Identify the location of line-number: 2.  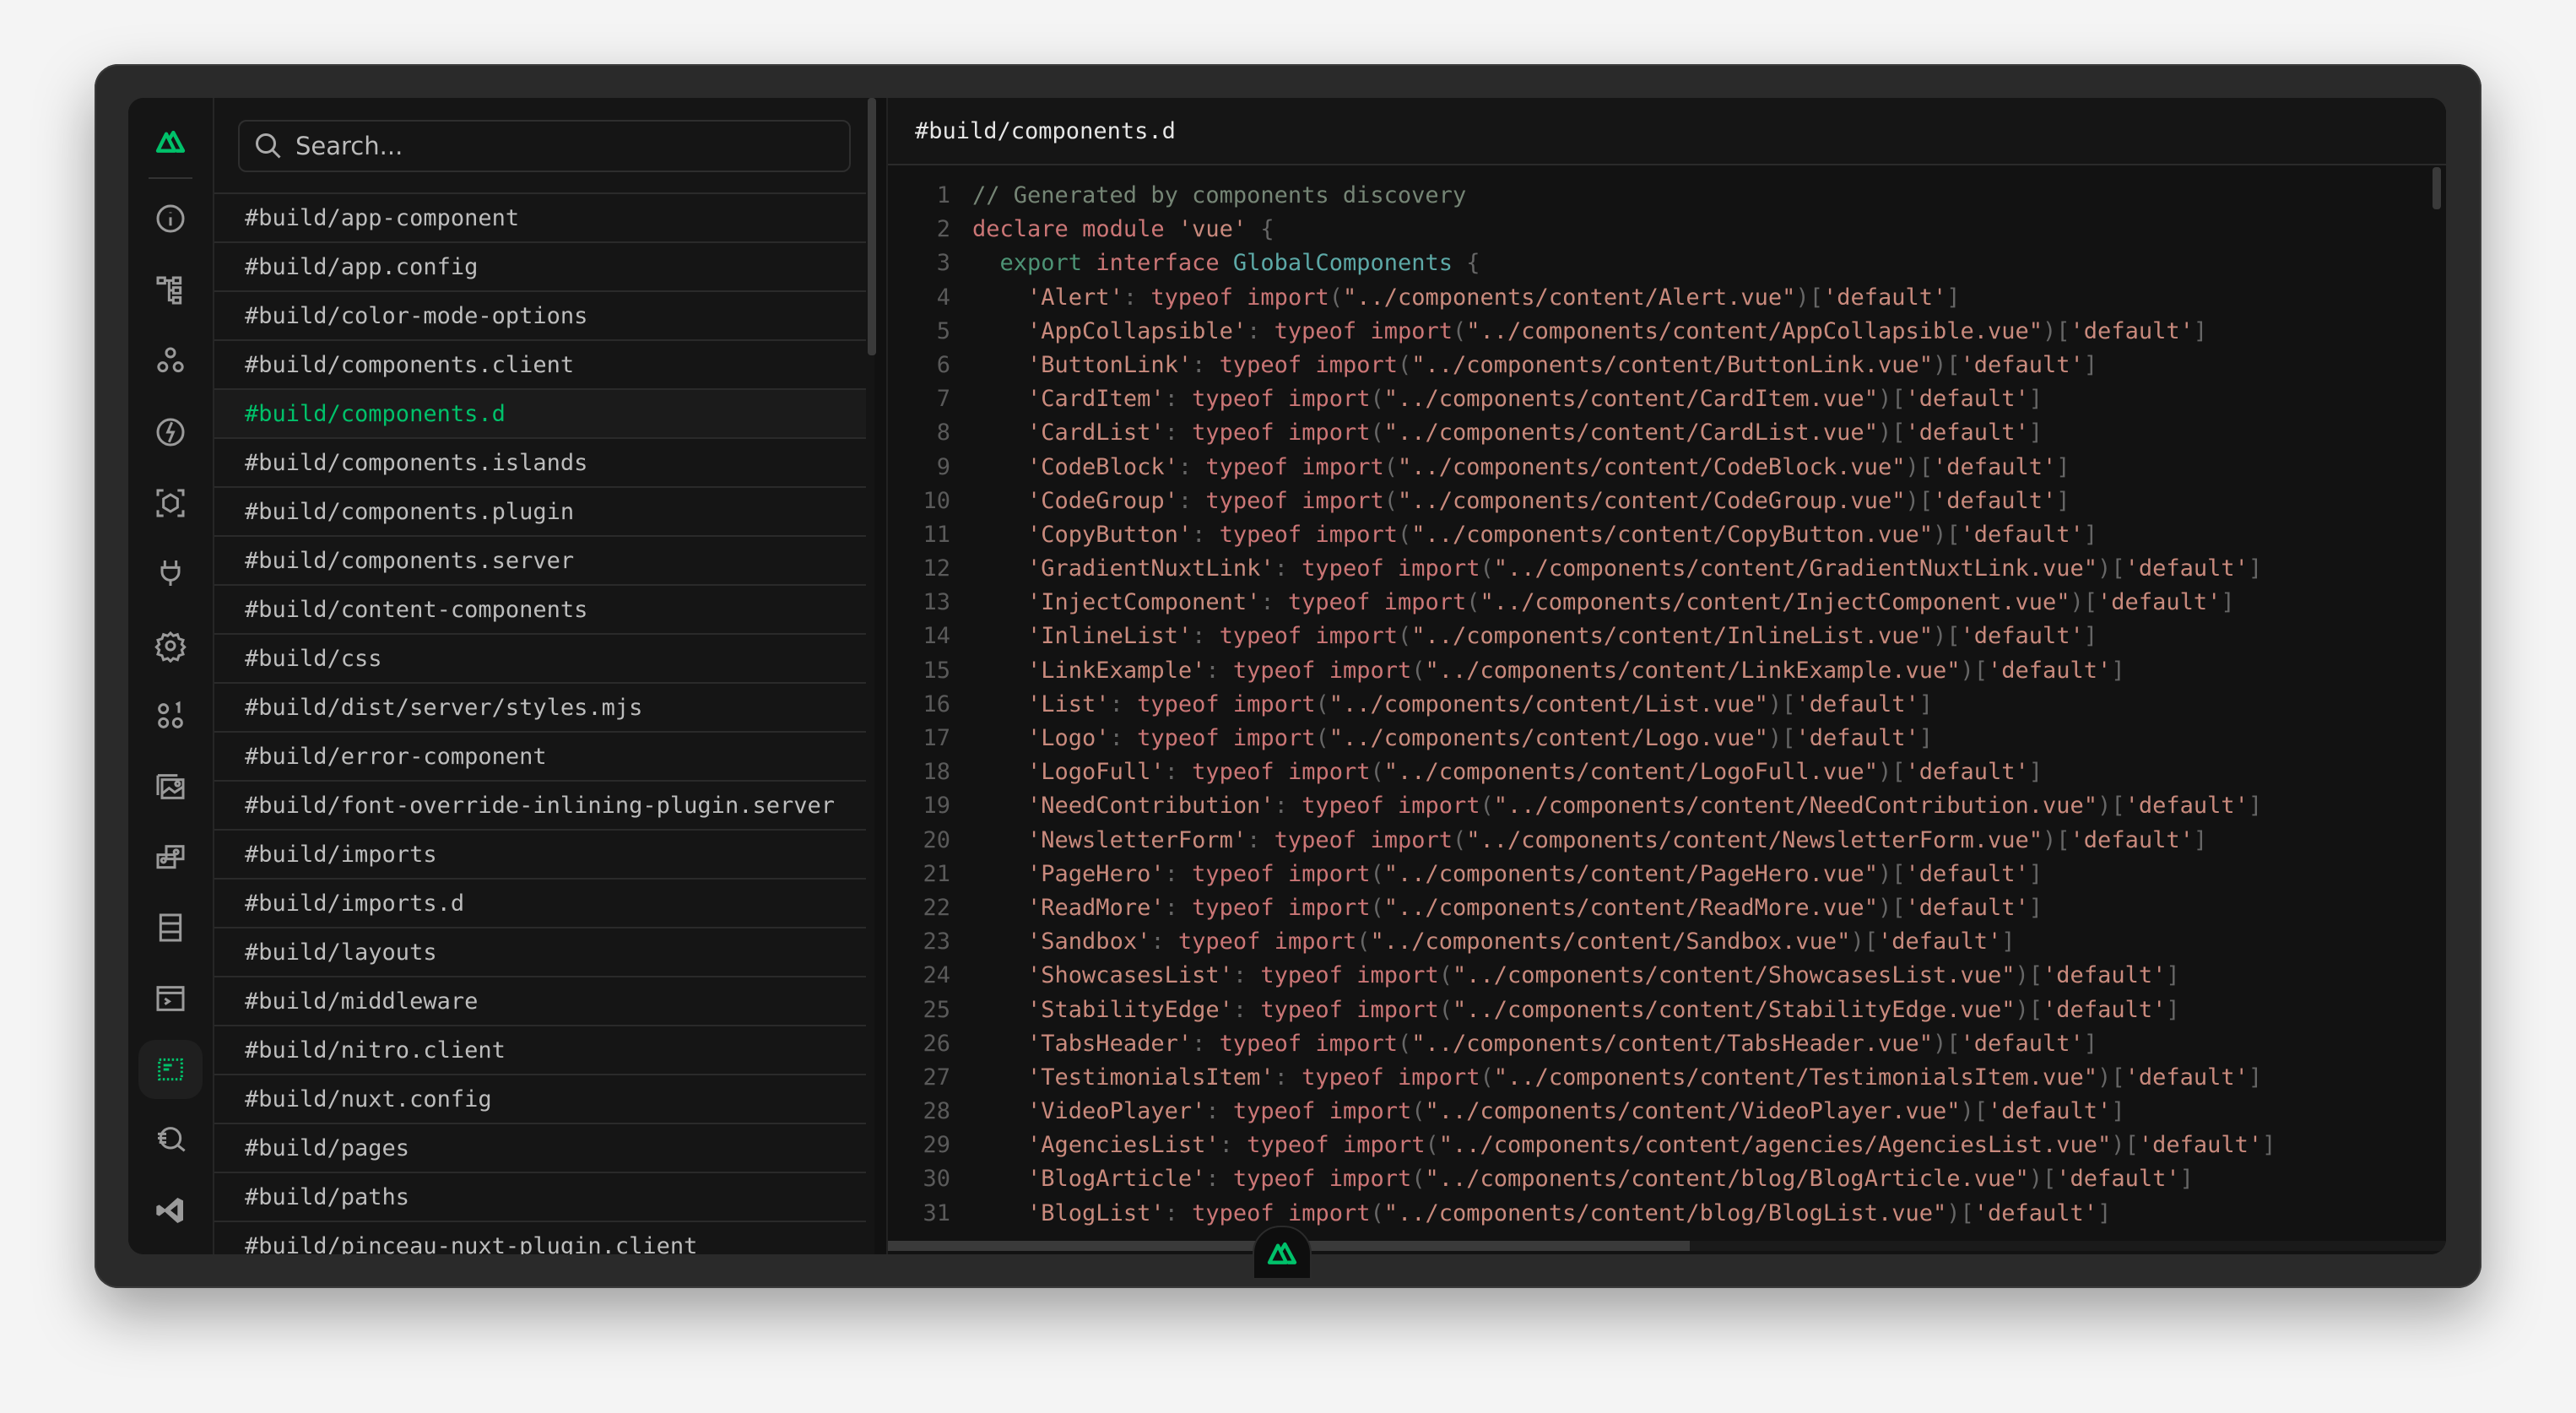
(943, 229).